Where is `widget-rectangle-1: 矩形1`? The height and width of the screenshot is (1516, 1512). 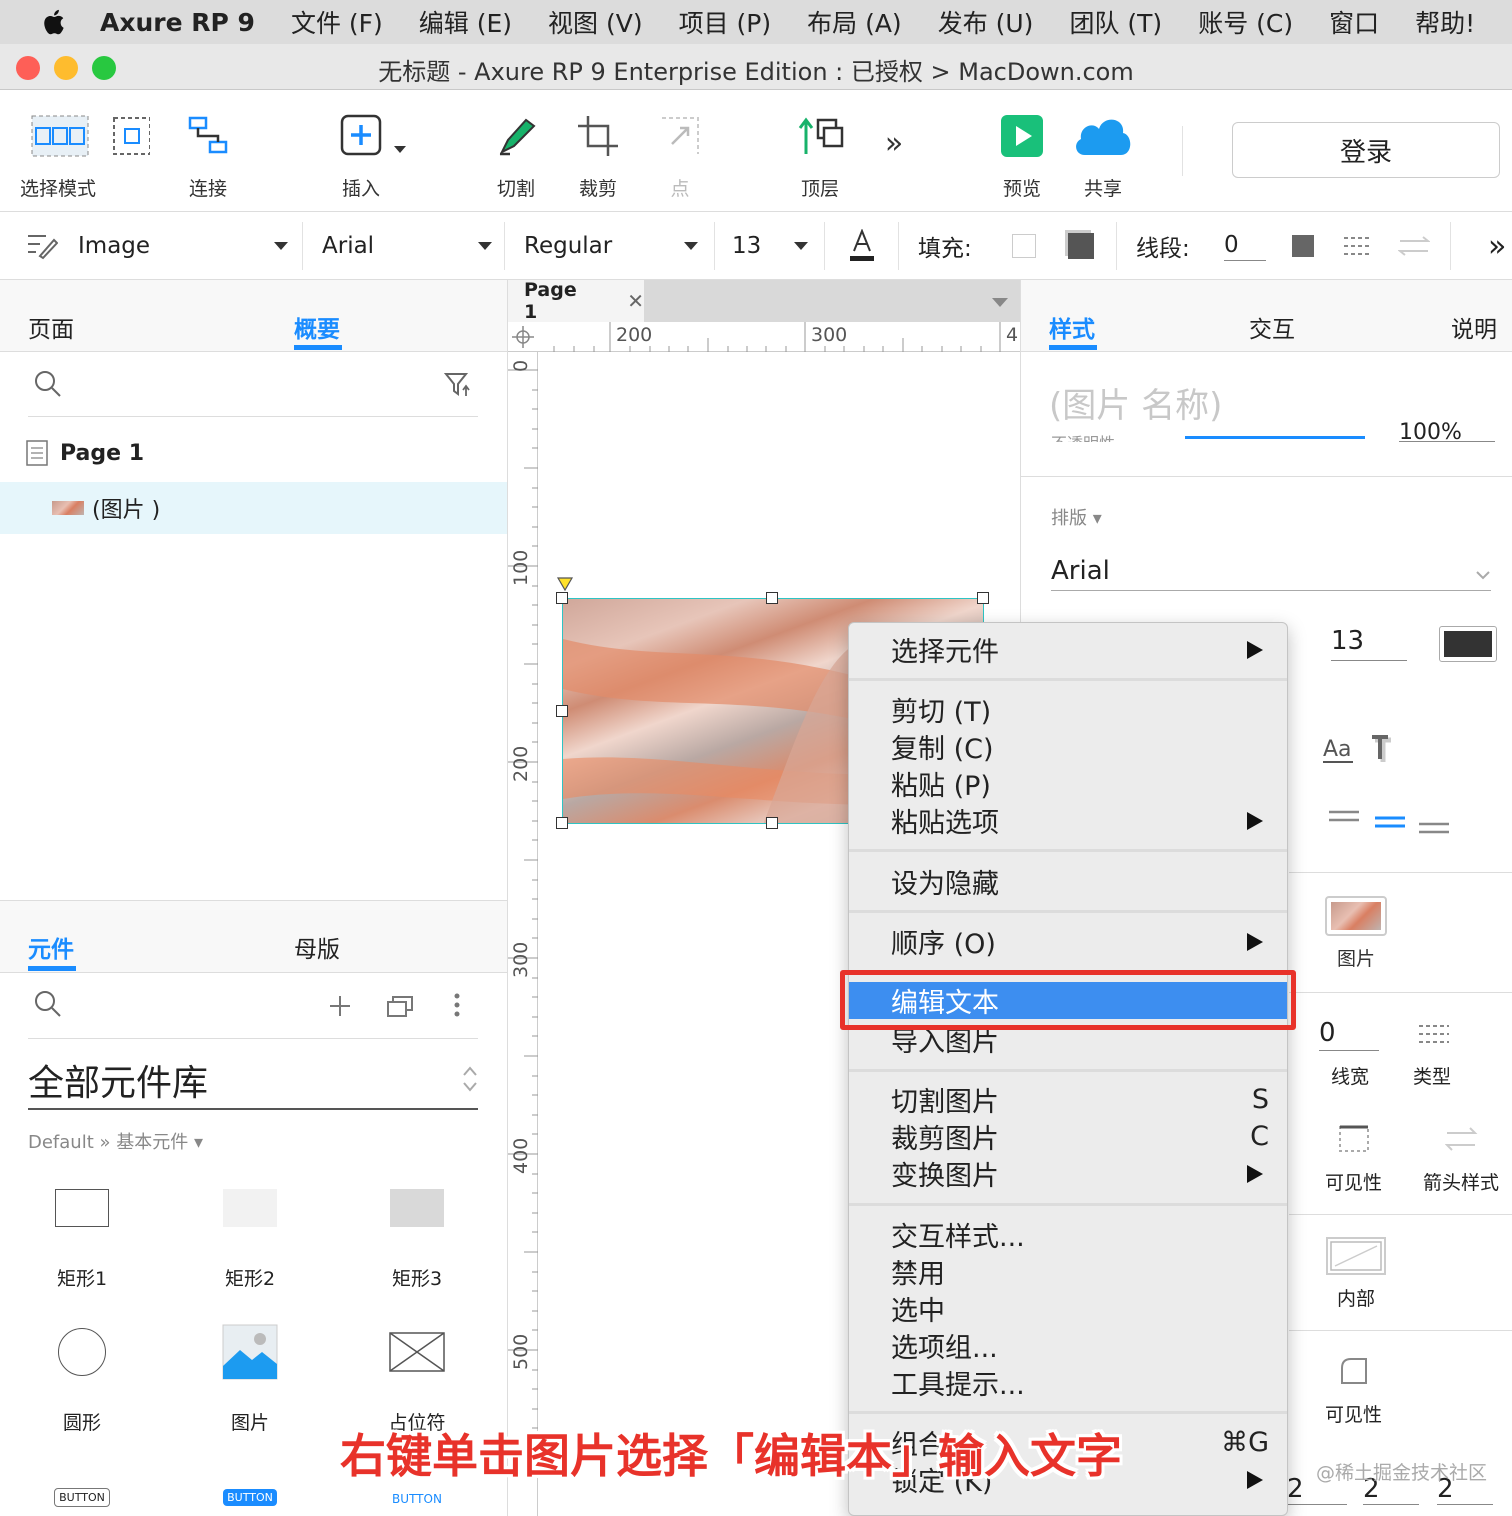 widget-rectangle-1: 矩形1 is located at coordinates (82, 1229).